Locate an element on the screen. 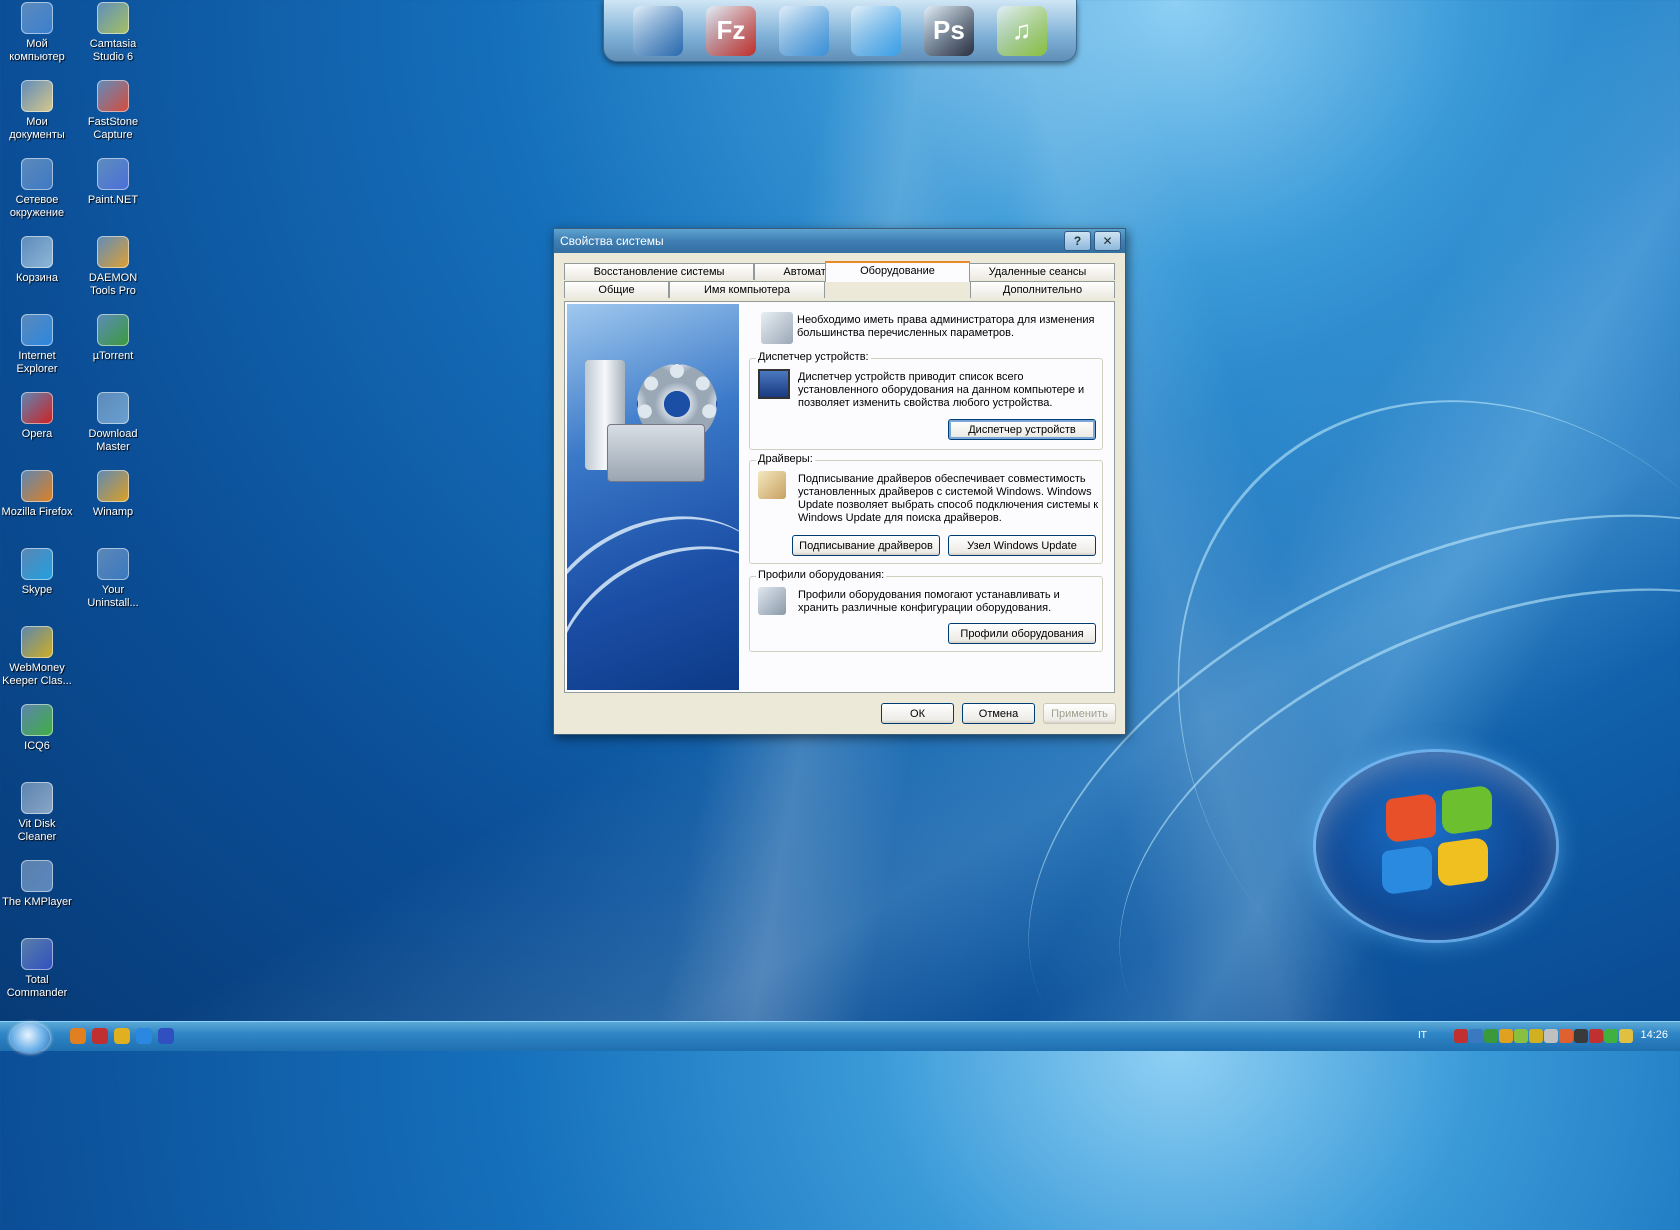 Image resolution: width=1680 pixels, height=1230 pixels. device-manager-button: Диспетчер устройств is located at coordinates (1022, 429).